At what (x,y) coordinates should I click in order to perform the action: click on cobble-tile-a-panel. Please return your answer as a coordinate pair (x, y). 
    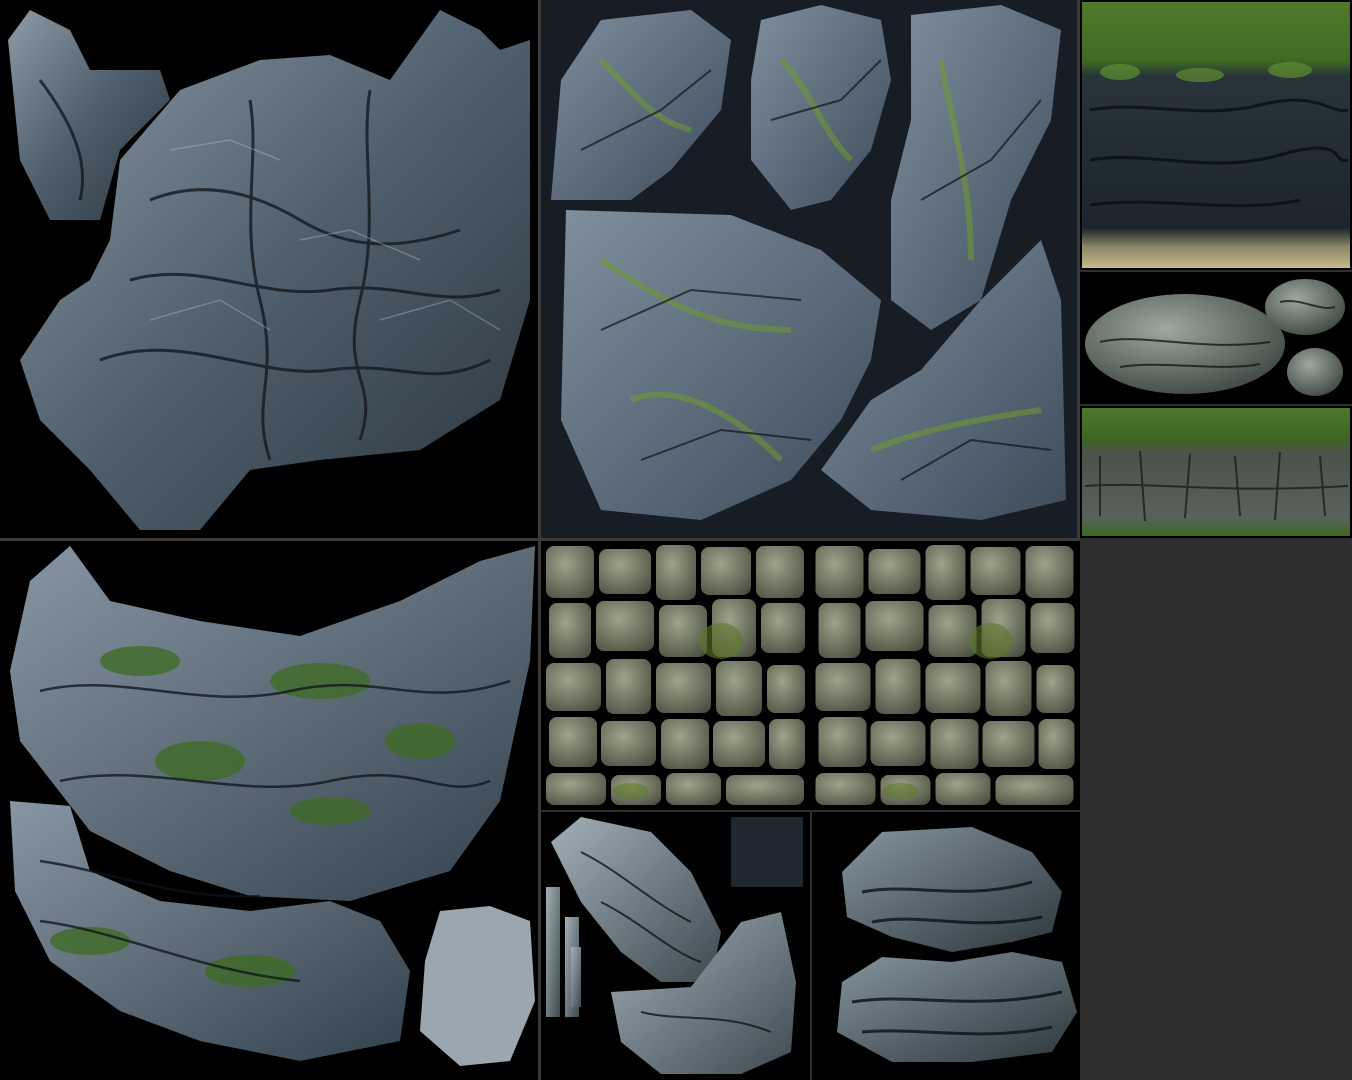
    Looking at the image, I should click on (675, 675).